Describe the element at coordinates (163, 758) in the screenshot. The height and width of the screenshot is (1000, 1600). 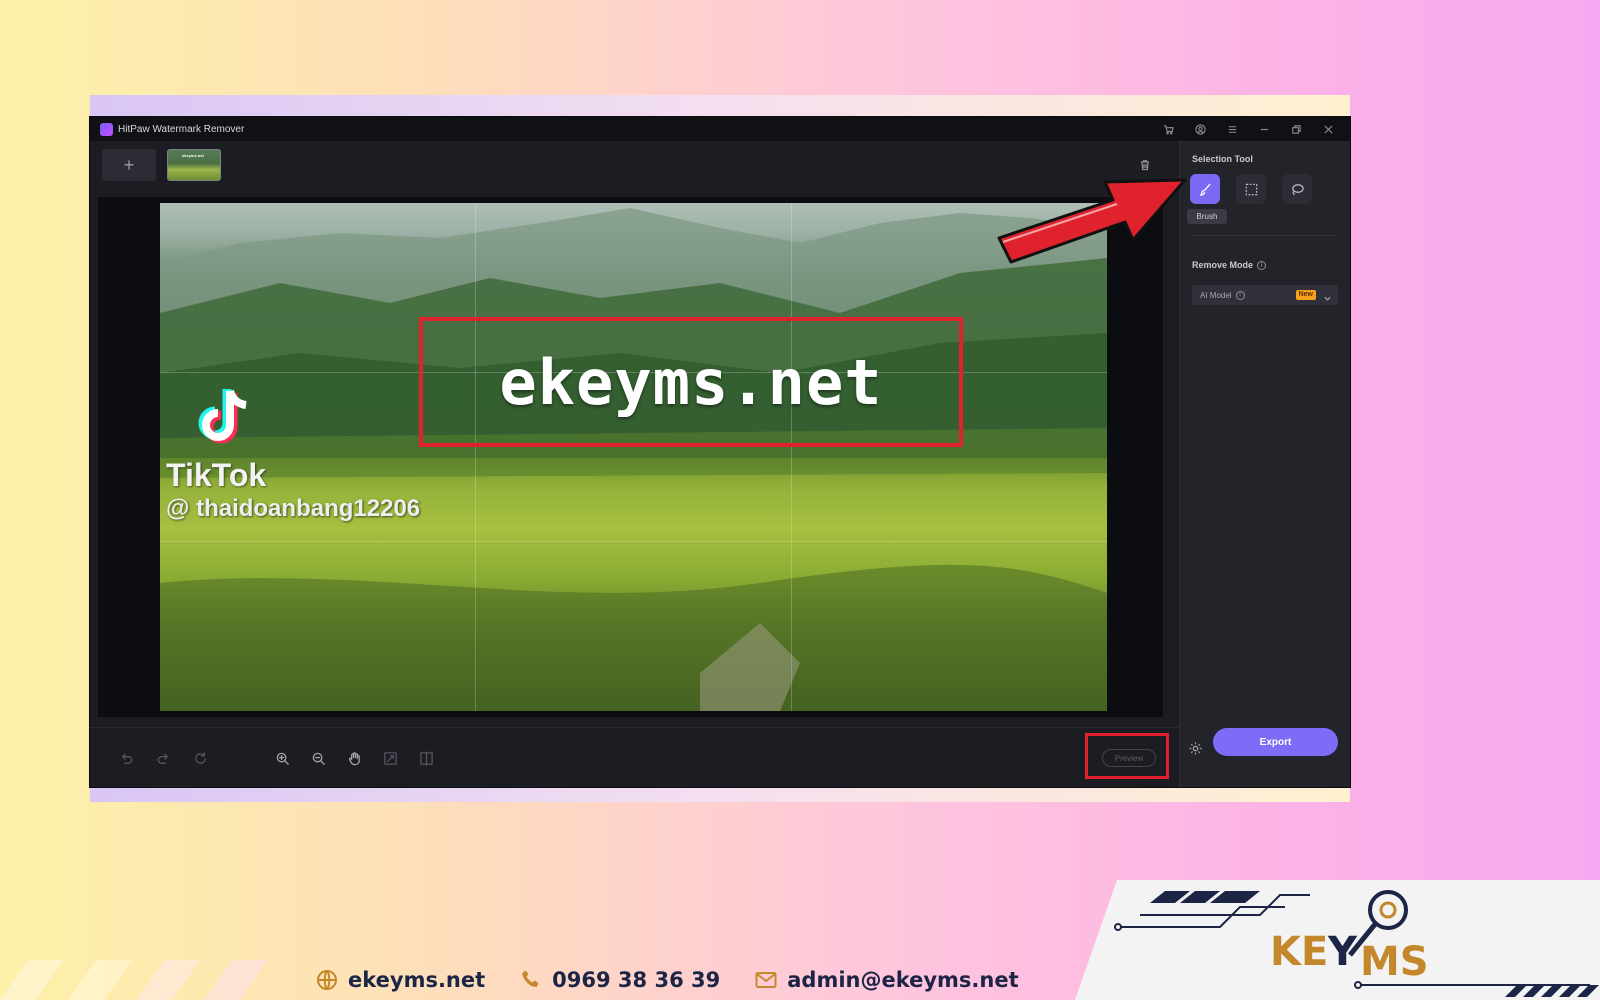
I see `redo-icon` at that location.